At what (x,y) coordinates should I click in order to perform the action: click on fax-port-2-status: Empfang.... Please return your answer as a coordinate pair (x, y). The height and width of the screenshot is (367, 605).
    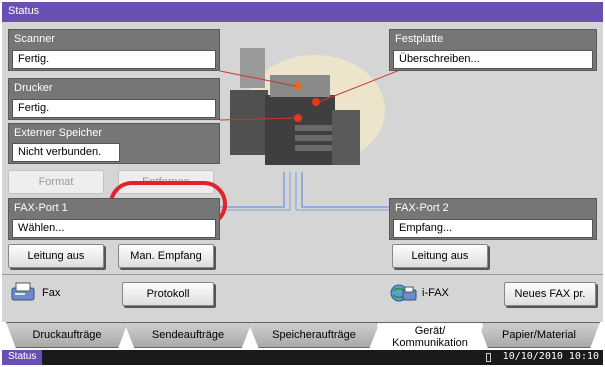
    Looking at the image, I should click on (493, 228).